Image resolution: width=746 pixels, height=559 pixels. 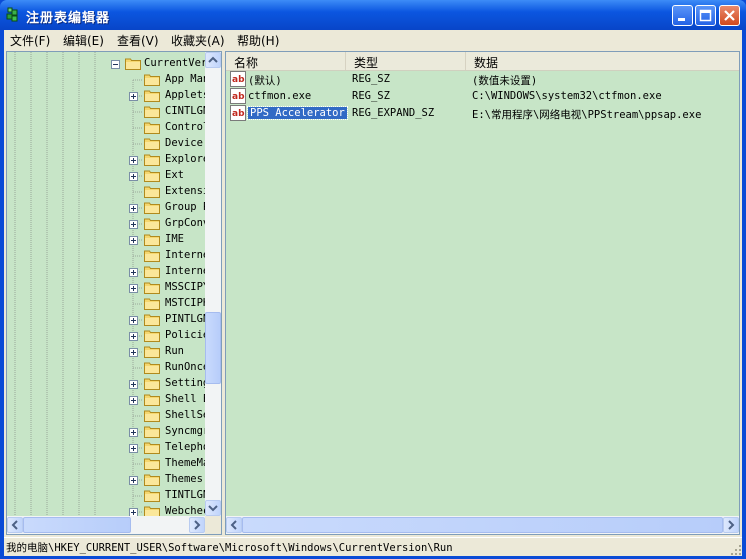 I want to click on tree-node: App Management, so click(x=106, y=80).